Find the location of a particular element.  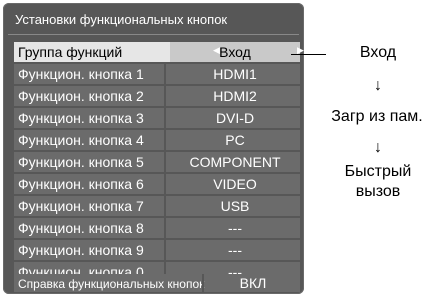

row-function-button-guide: Справка функциональных кнопок ВКЛ is located at coordinates (157, 283).